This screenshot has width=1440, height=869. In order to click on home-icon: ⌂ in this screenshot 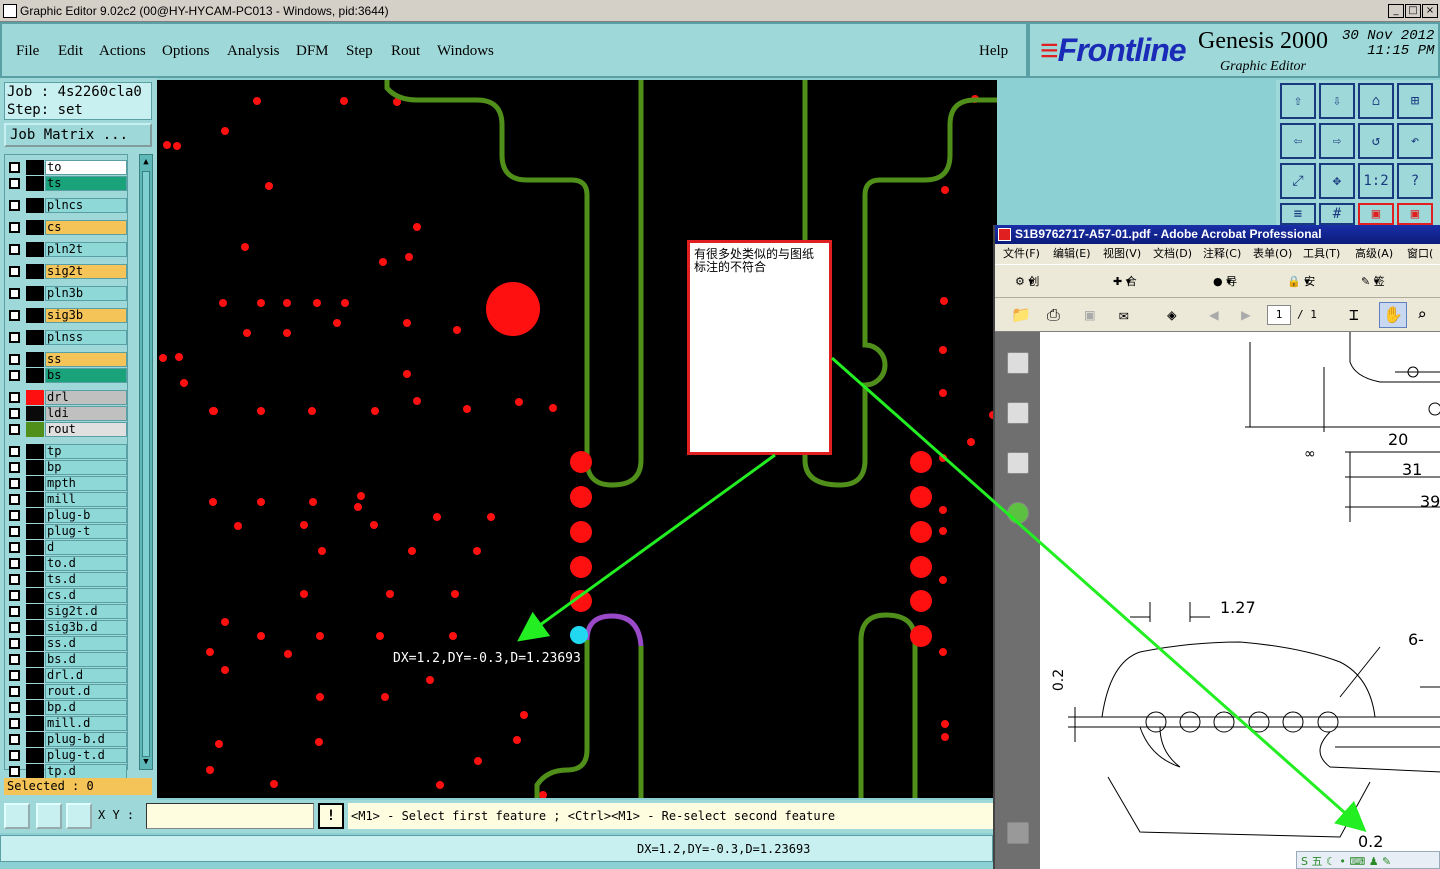, I will do `click(1376, 101)`.